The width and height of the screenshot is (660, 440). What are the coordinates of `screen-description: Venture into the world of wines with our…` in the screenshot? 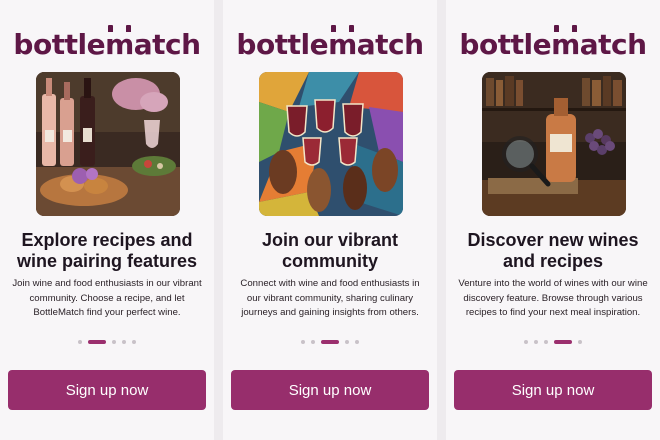 It's located at (553, 298).